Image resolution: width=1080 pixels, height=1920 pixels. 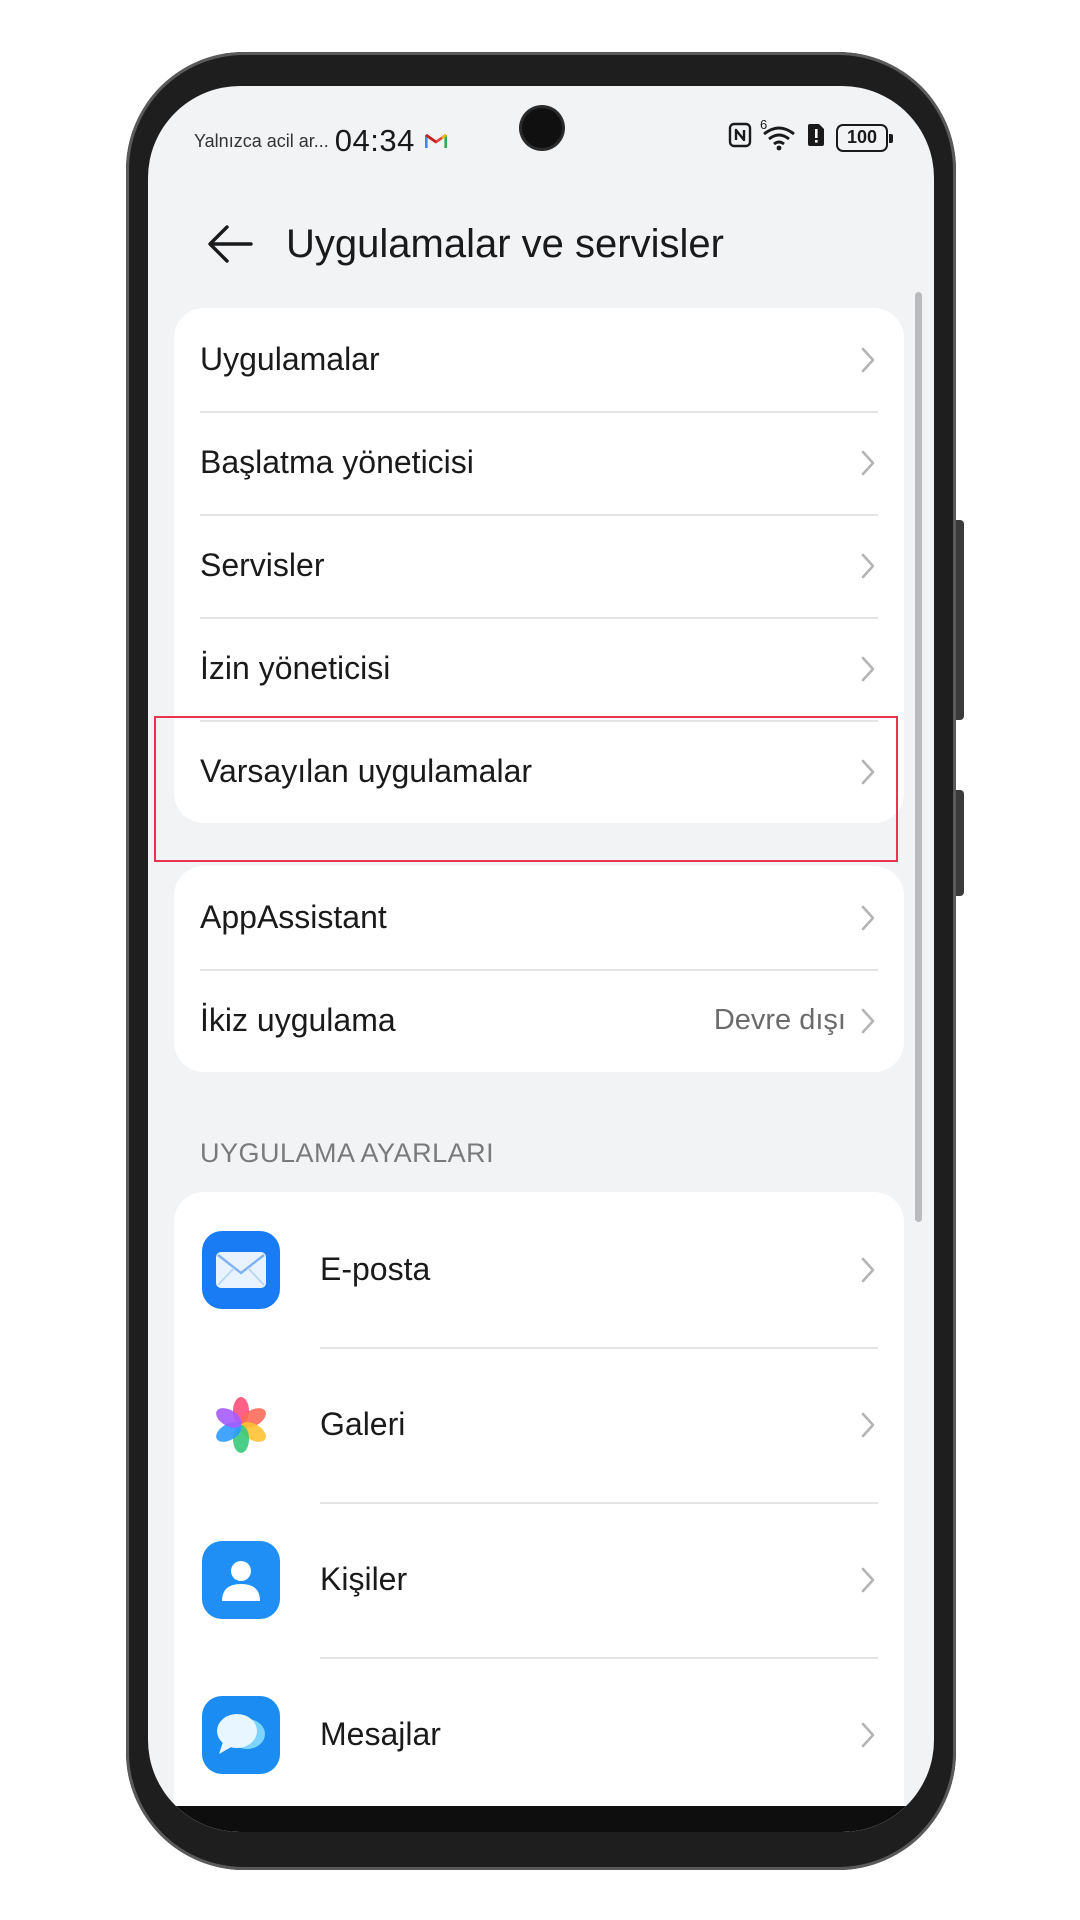 What do you see at coordinates (241, 1424) in the screenshot?
I see `gallery-app-icon` at bounding box center [241, 1424].